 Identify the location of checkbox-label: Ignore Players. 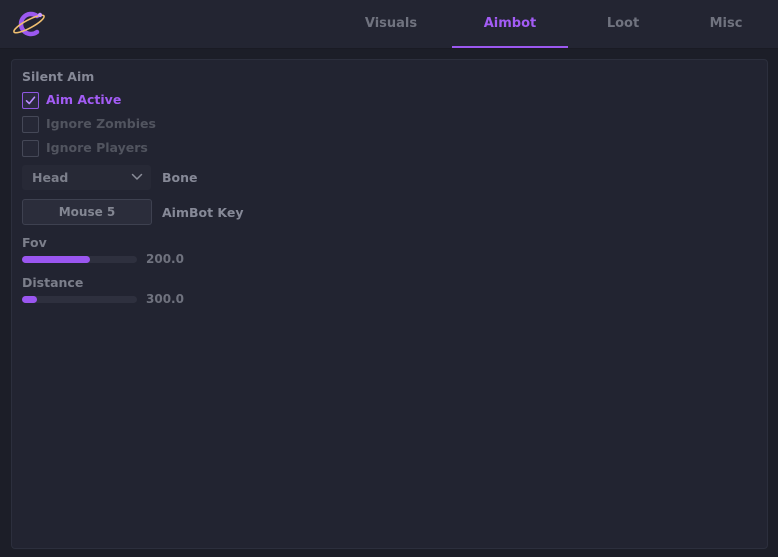
(97, 147).